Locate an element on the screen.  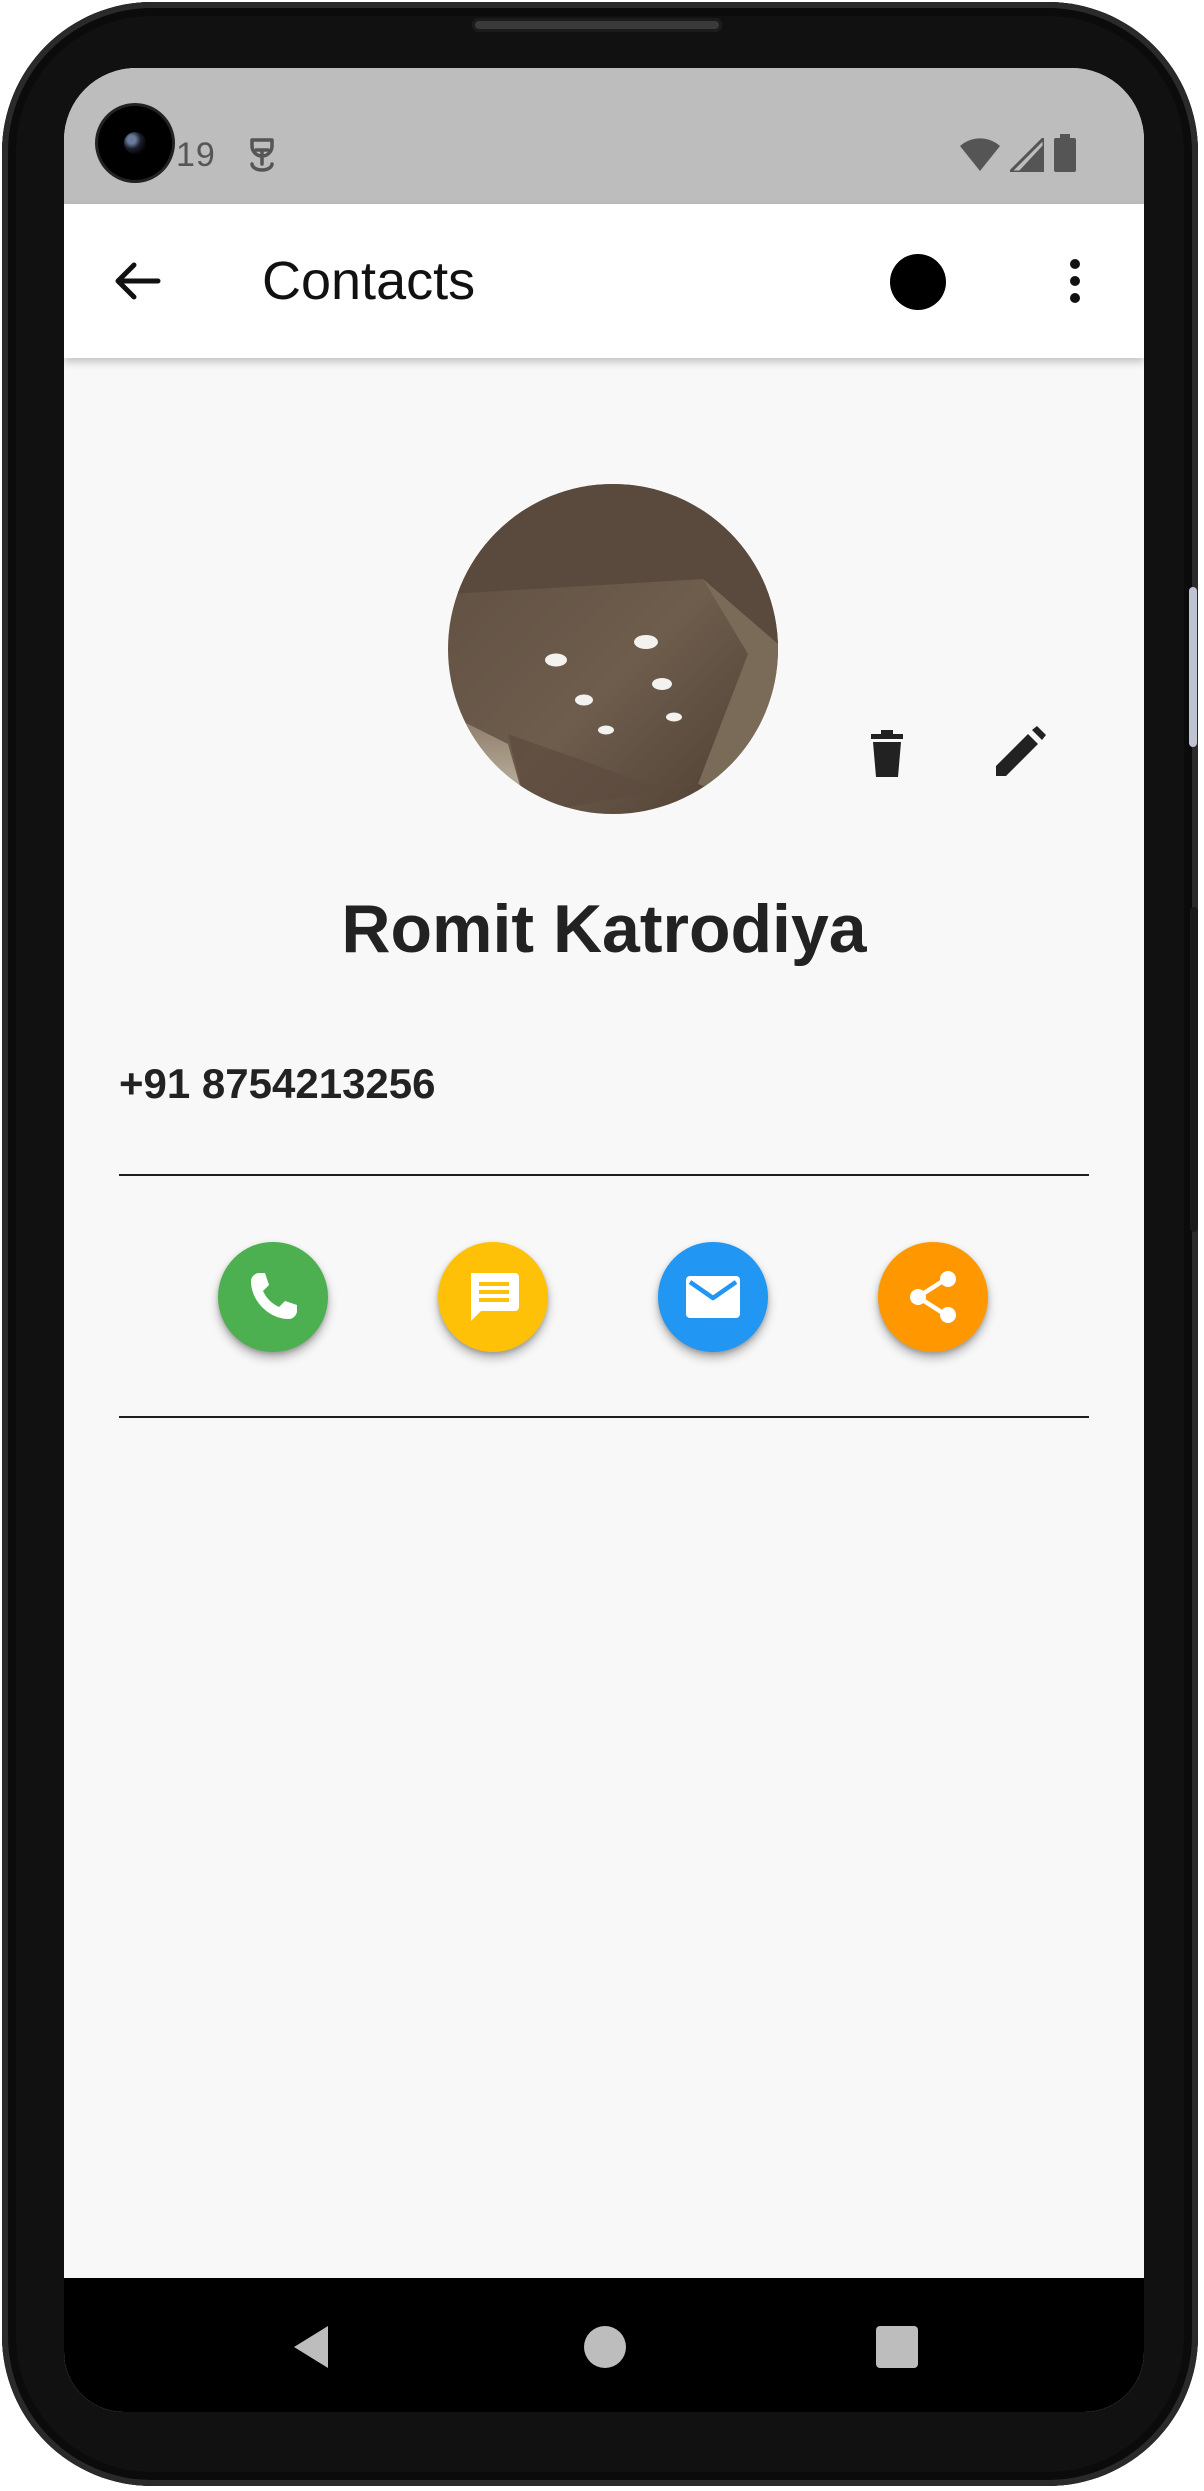
arrow-back-icon is located at coordinates (138, 281).